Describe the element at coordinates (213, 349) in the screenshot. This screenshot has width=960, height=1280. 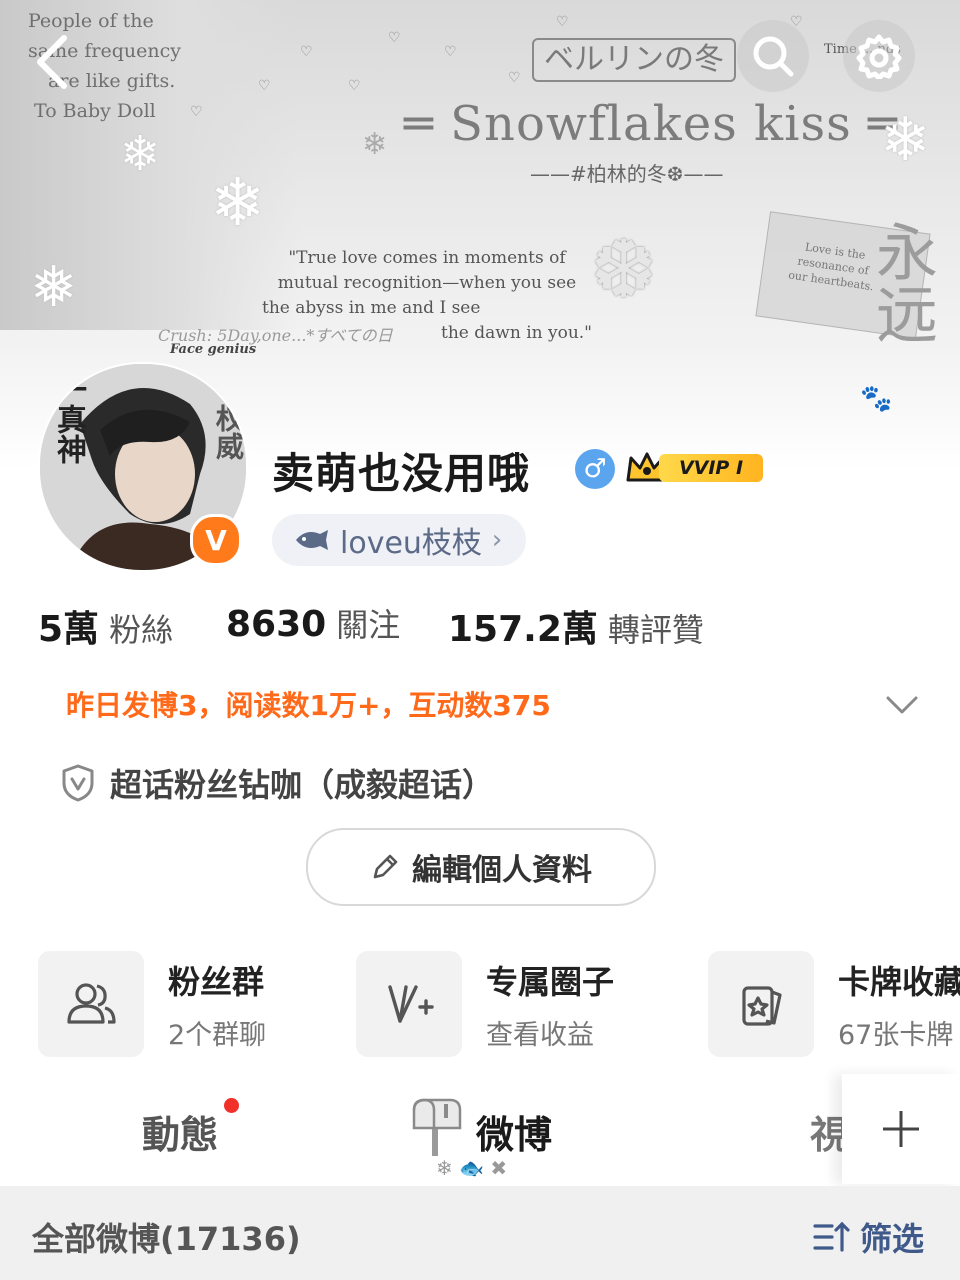
I see `banner-face-line: Face genius` at that location.